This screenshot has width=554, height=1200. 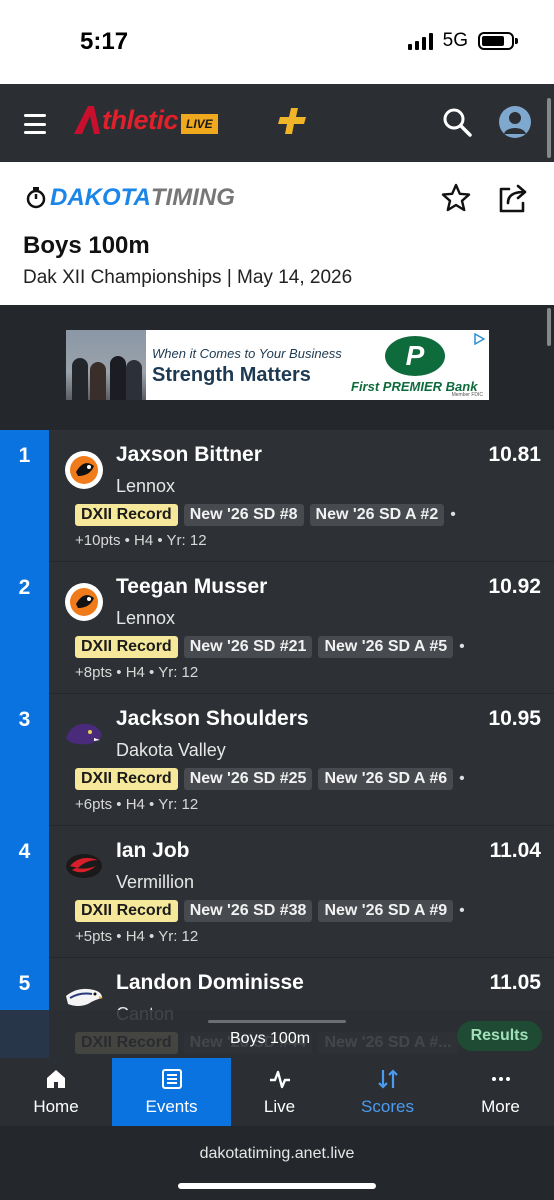 What do you see at coordinates (153, 851) in the screenshot?
I see `athlete-name: Ian Job` at bounding box center [153, 851].